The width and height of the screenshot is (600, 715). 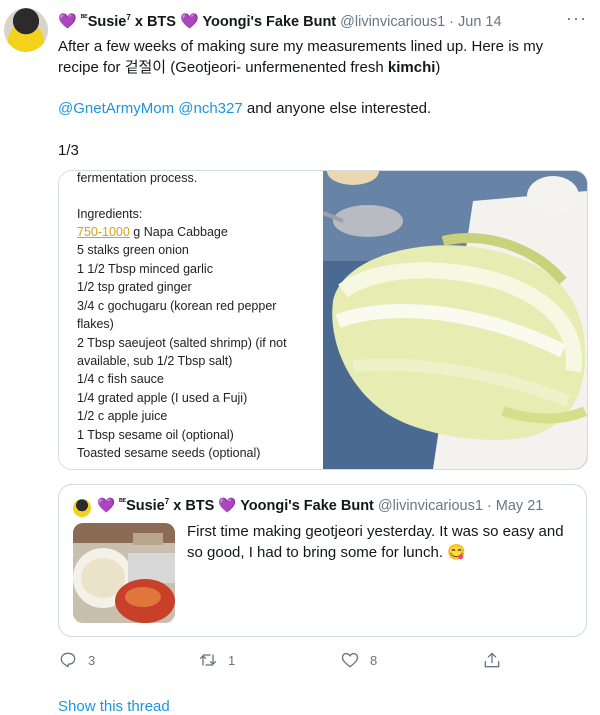 I want to click on recipe-line: 3/4 c gochugaru (korean red pepper, so click(x=177, y=306).